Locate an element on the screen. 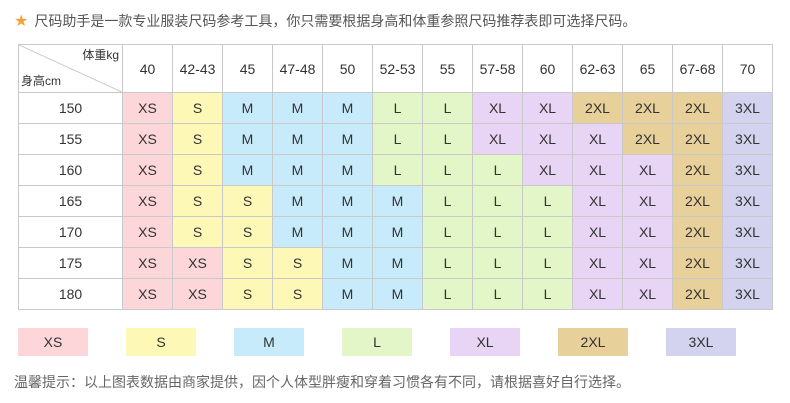  table-row: 150 XS S M M M L L XL XL 2XL 2XL 2XL 3XL is located at coordinates (395, 108).